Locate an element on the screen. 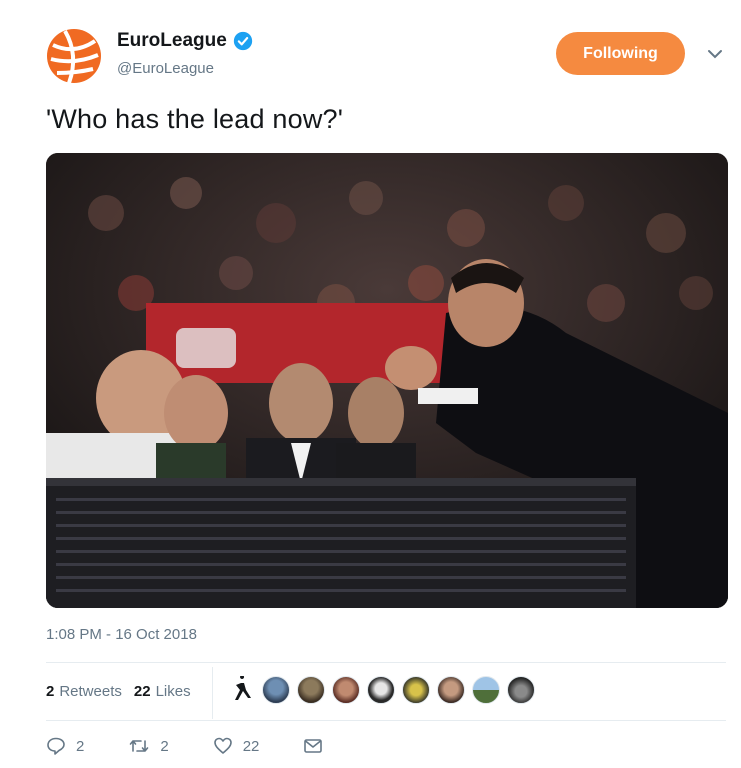 This screenshot has width=741, height=768. chevron-down-icon is located at coordinates (715, 54).